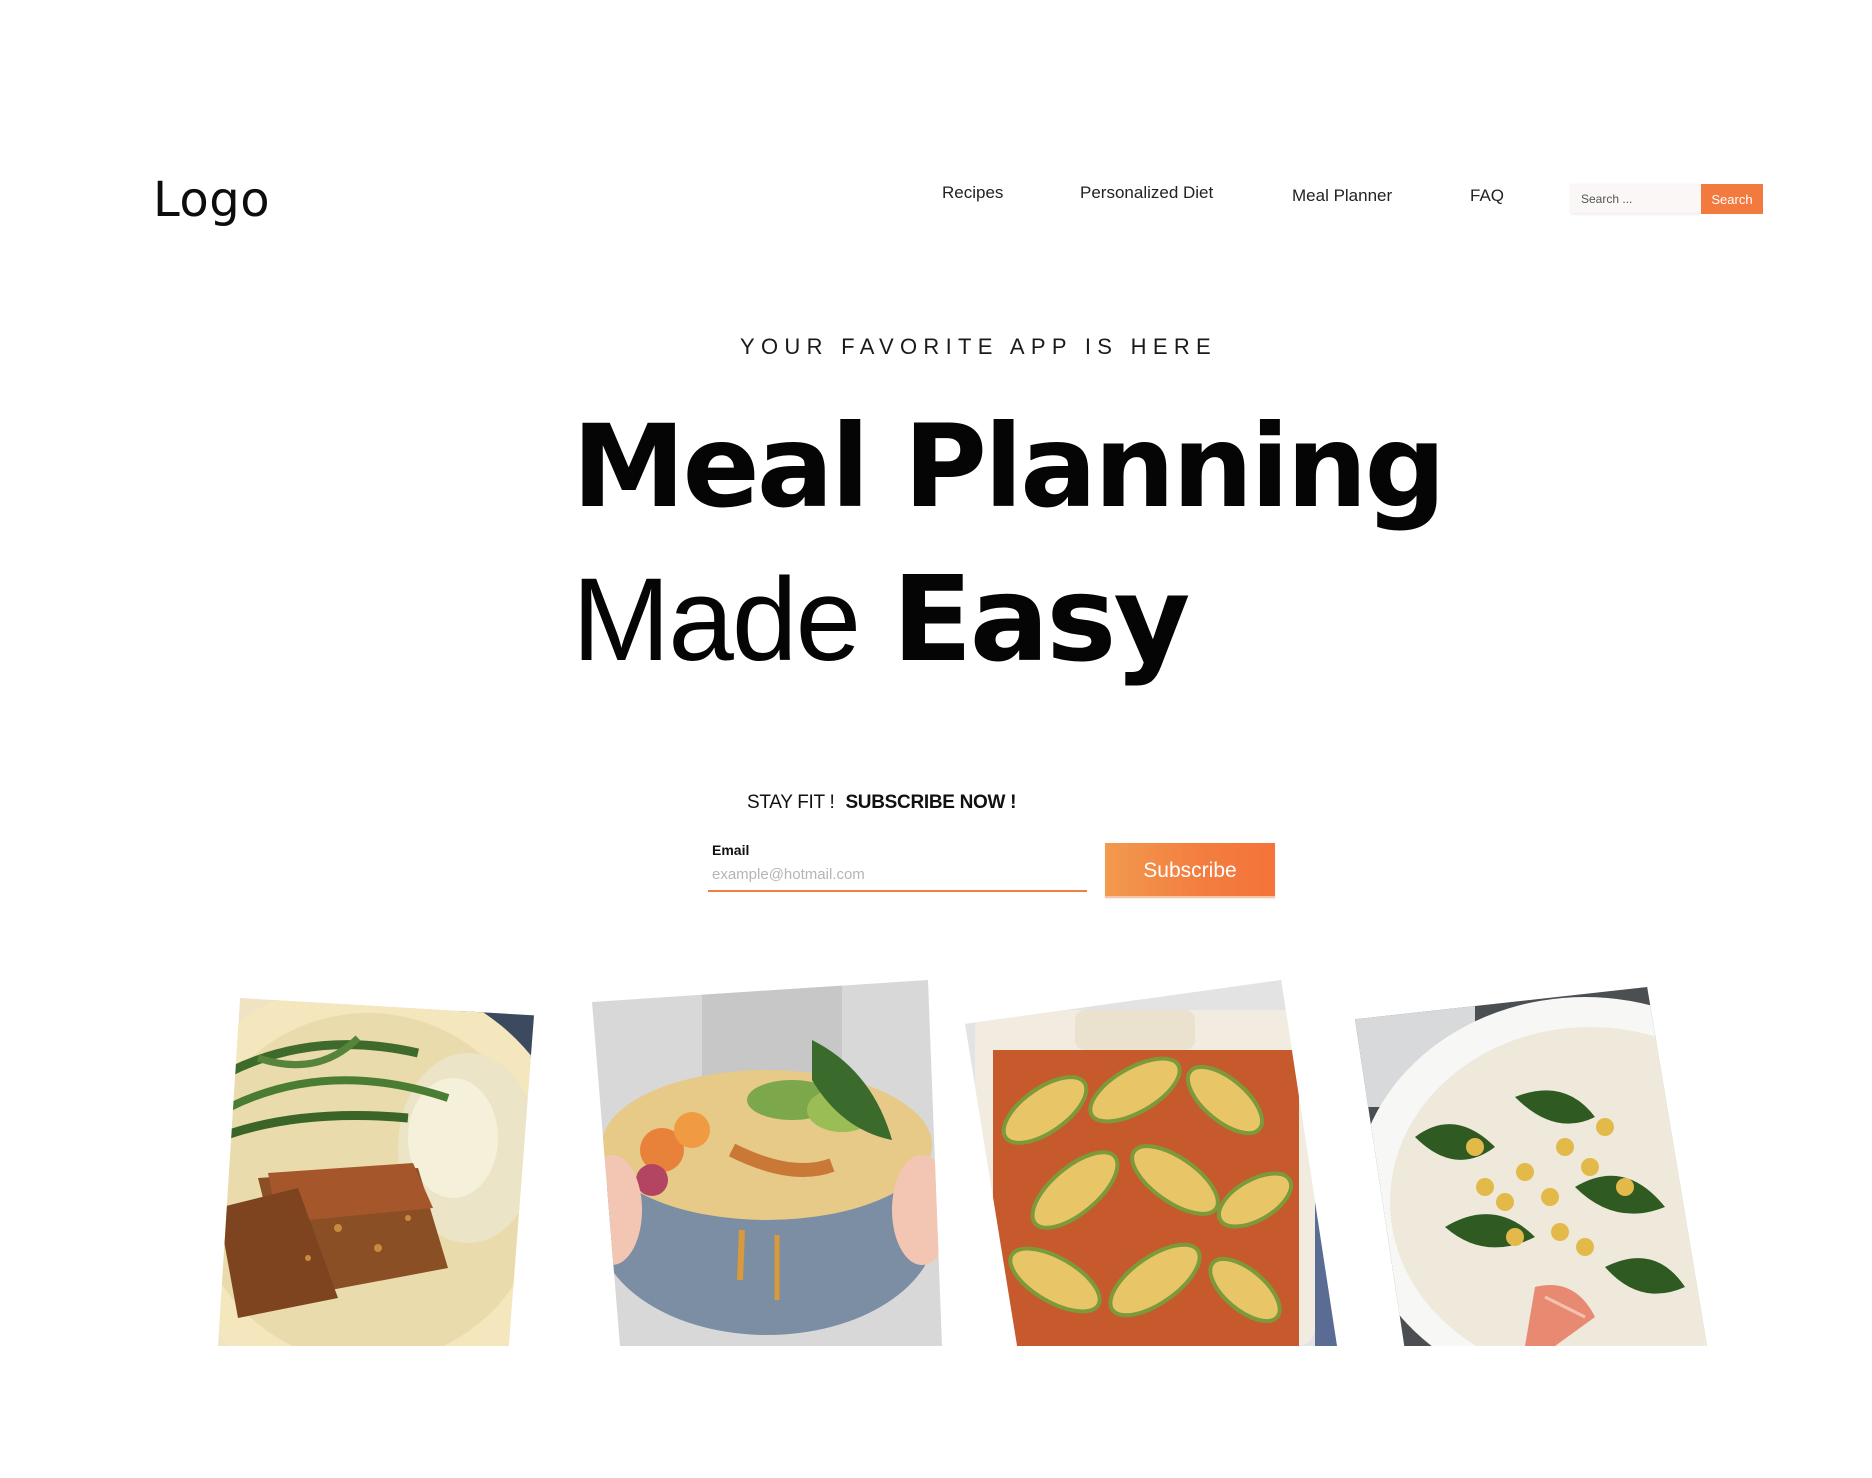  I want to click on chickpea-spinach-salmon-image, so click(1531, 1166).